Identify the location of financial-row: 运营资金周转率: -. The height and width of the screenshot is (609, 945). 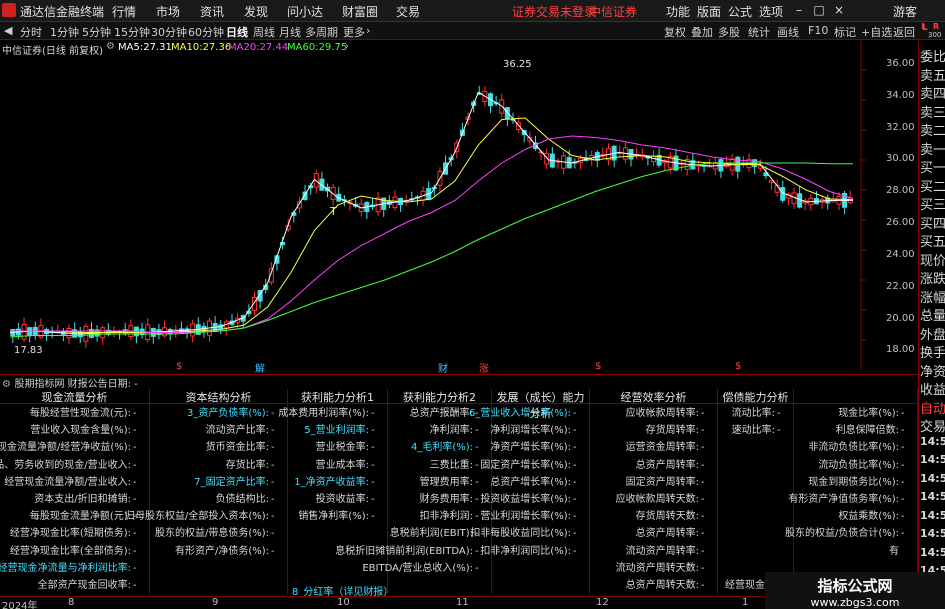
(669, 447).